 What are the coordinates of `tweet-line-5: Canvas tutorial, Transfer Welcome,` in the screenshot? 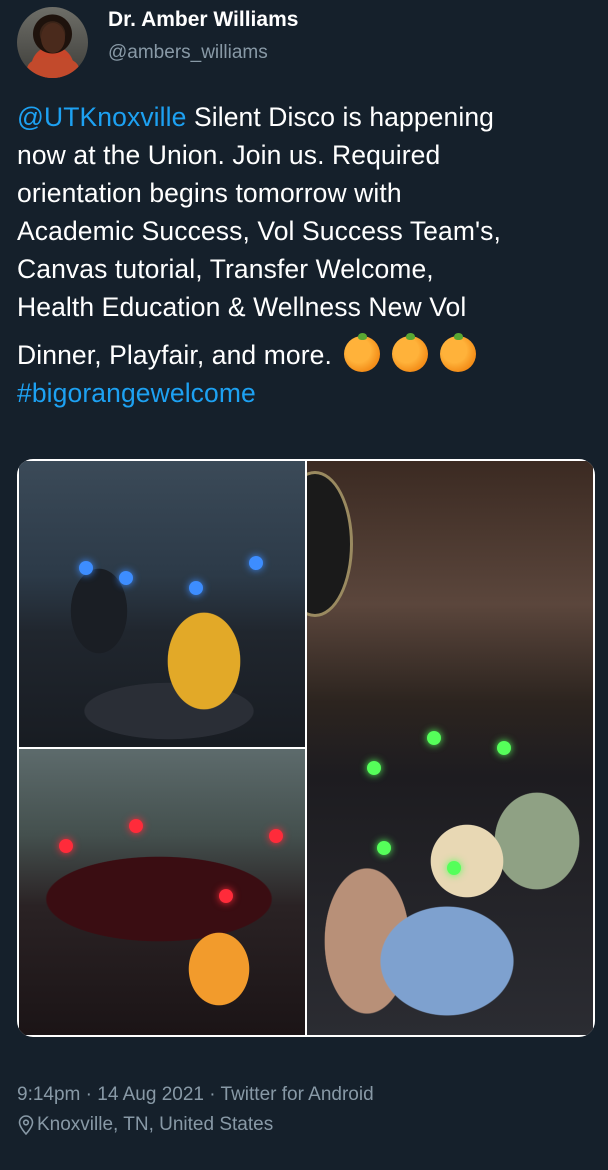 It's located at (225, 269).